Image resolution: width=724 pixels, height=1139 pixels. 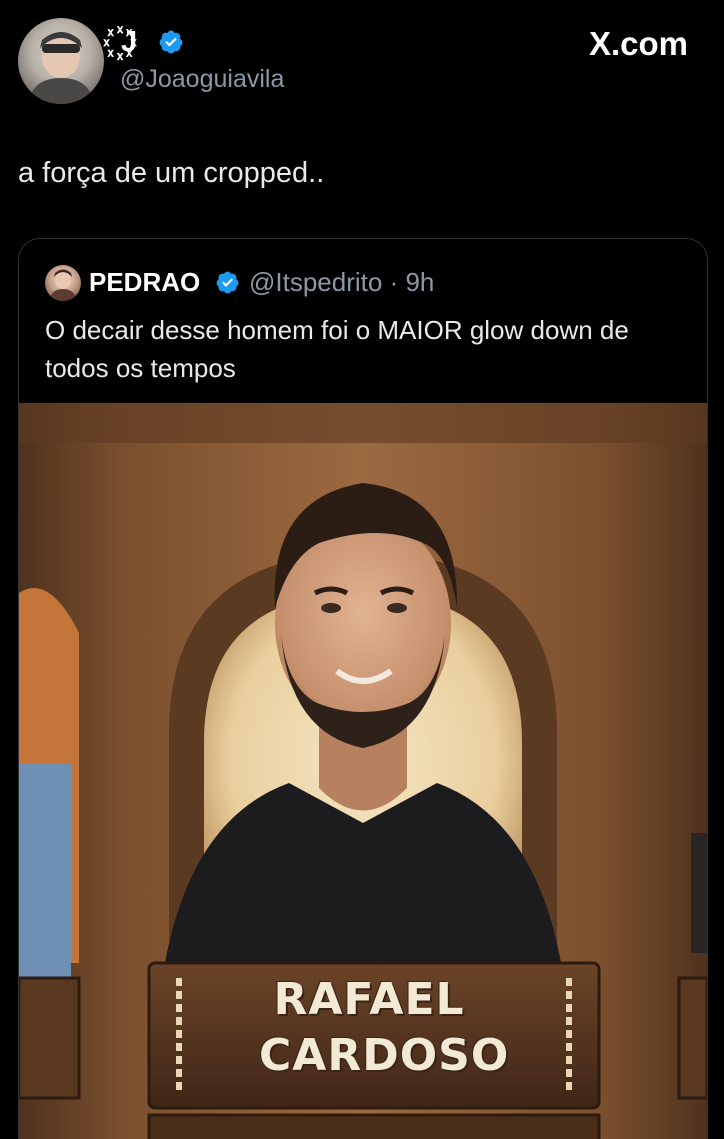 What do you see at coordinates (171, 42) in the screenshot?
I see `verified-badge-icon` at bounding box center [171, 42].